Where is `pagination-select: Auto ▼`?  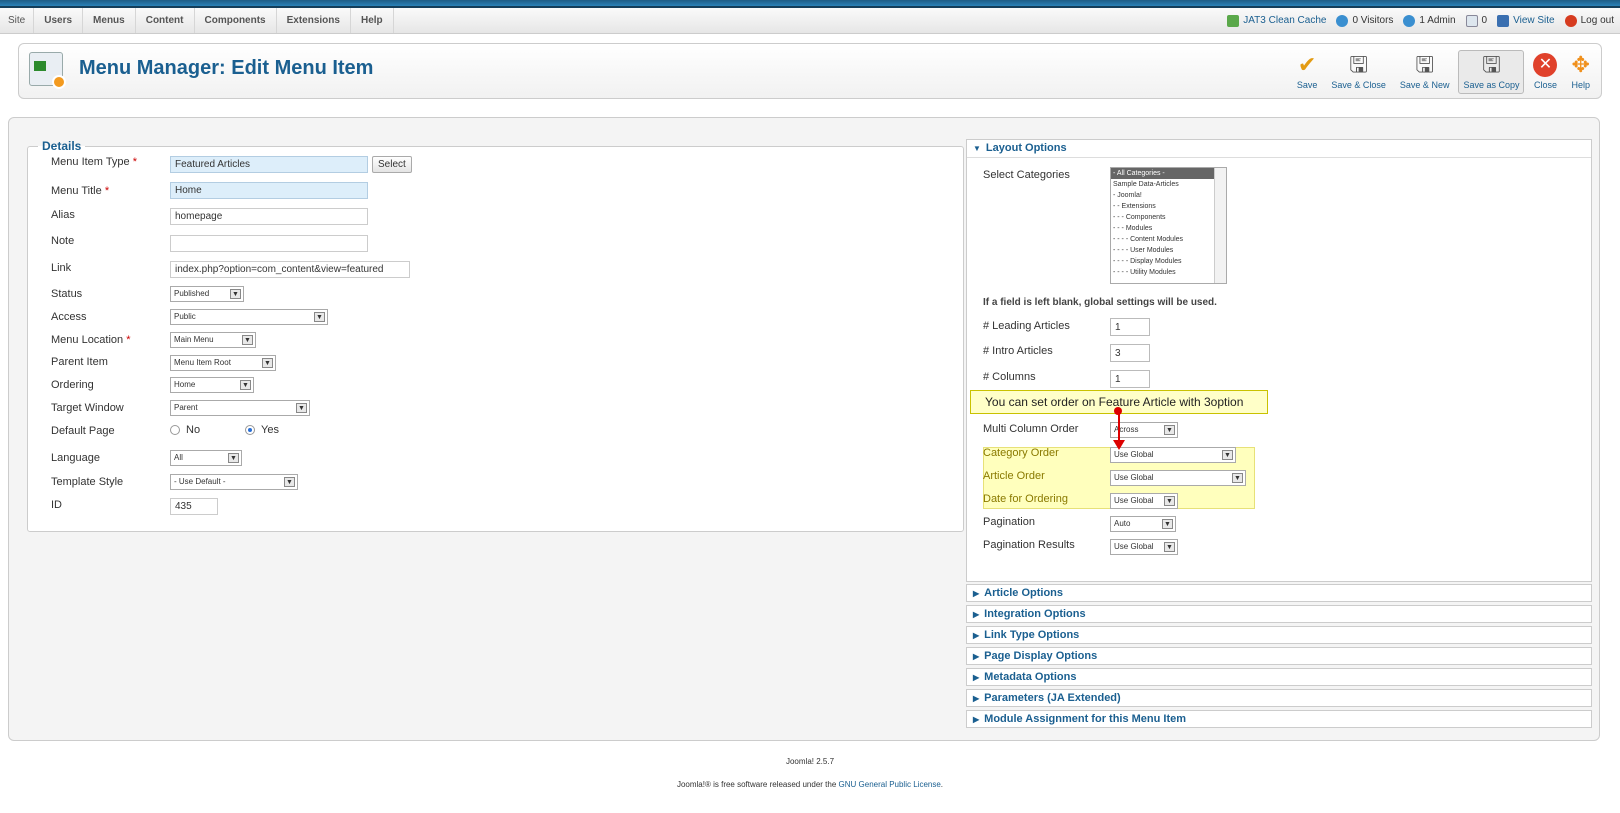 pagination-select: Auto ▼ is located at coordinates (1143, 524).